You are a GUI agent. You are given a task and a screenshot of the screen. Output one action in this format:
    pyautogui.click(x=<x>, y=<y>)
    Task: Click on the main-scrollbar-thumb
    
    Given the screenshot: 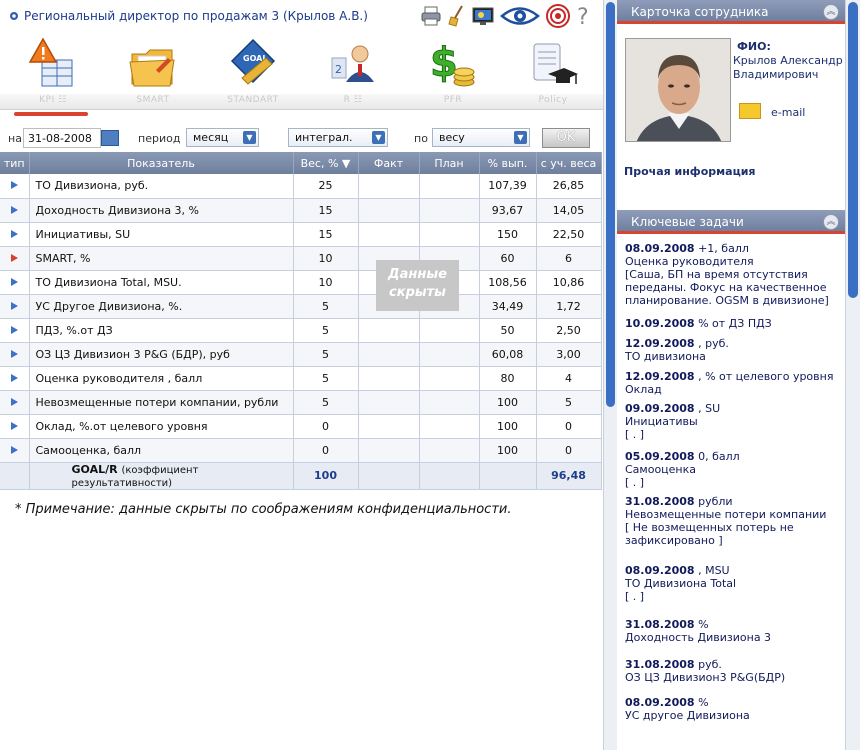 What is the action you would take?
    pyautogui.click(x=610, y=204)
    